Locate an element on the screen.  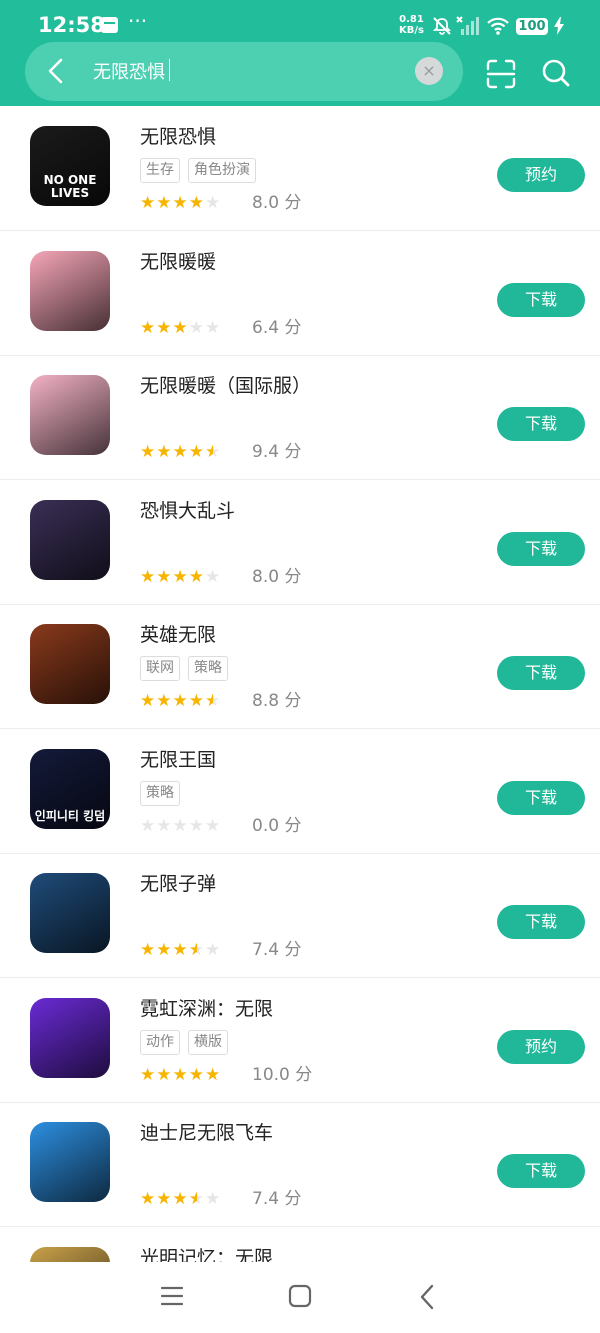
app-icon: NO ONE LIVES is located at coordinates (70, 166).